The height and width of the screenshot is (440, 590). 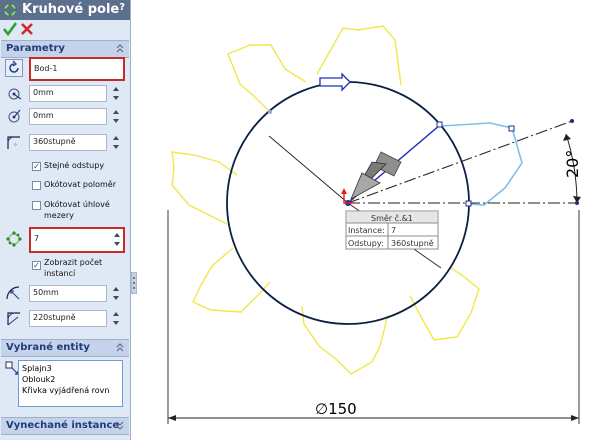 What do you see at coordinates (68, 116) in the screenshot?
I see `y-coordinate-input: 0mm` at bounding box center [68, 116].